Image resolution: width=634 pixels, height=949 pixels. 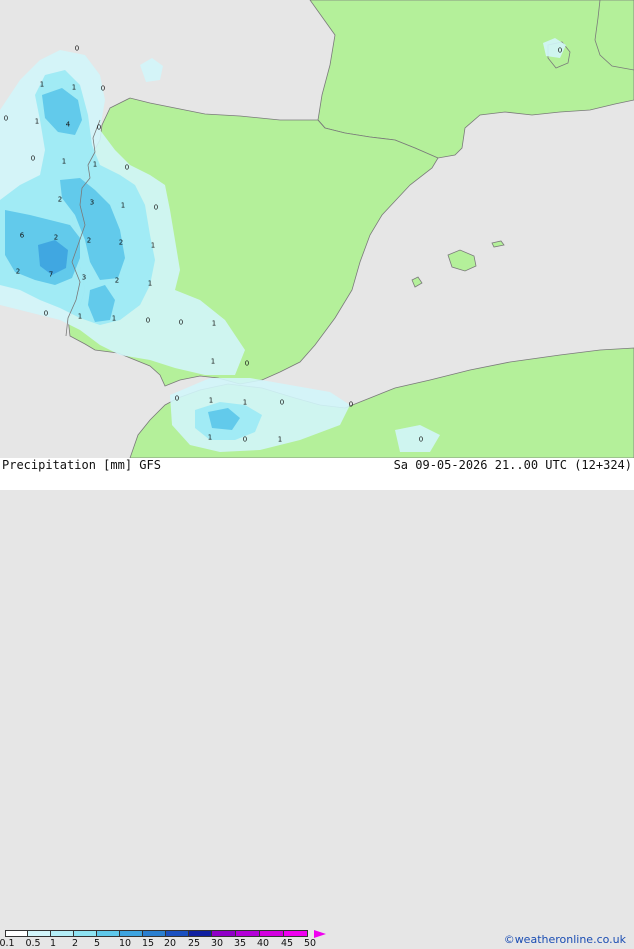 What do you see at coordinates (150, 465) in the screenshot?
I see `model-name: GFS` at bounding box center [150, 465].